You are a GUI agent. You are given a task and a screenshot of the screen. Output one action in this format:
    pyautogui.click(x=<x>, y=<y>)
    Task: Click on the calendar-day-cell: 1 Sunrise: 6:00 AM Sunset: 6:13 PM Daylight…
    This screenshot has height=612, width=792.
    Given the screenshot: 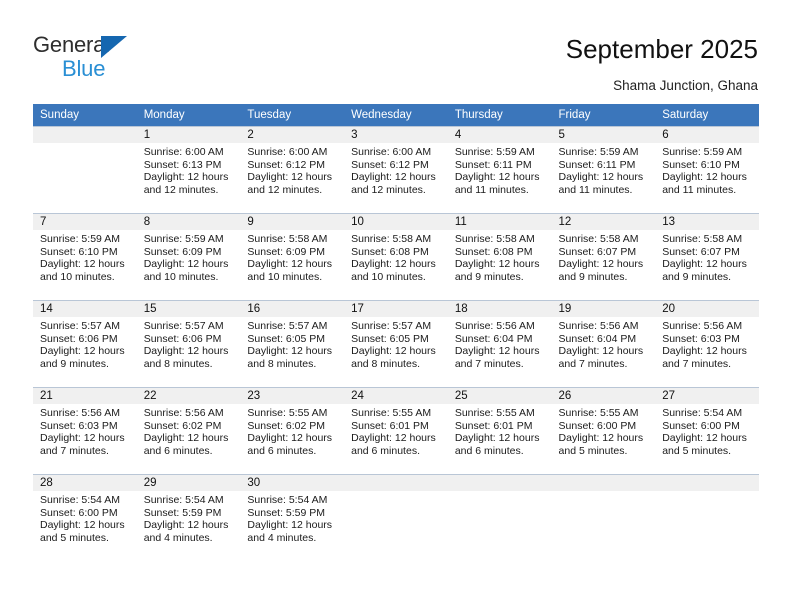 What is the action you would take?
    pyautogui.click(x=188, y=169)
    